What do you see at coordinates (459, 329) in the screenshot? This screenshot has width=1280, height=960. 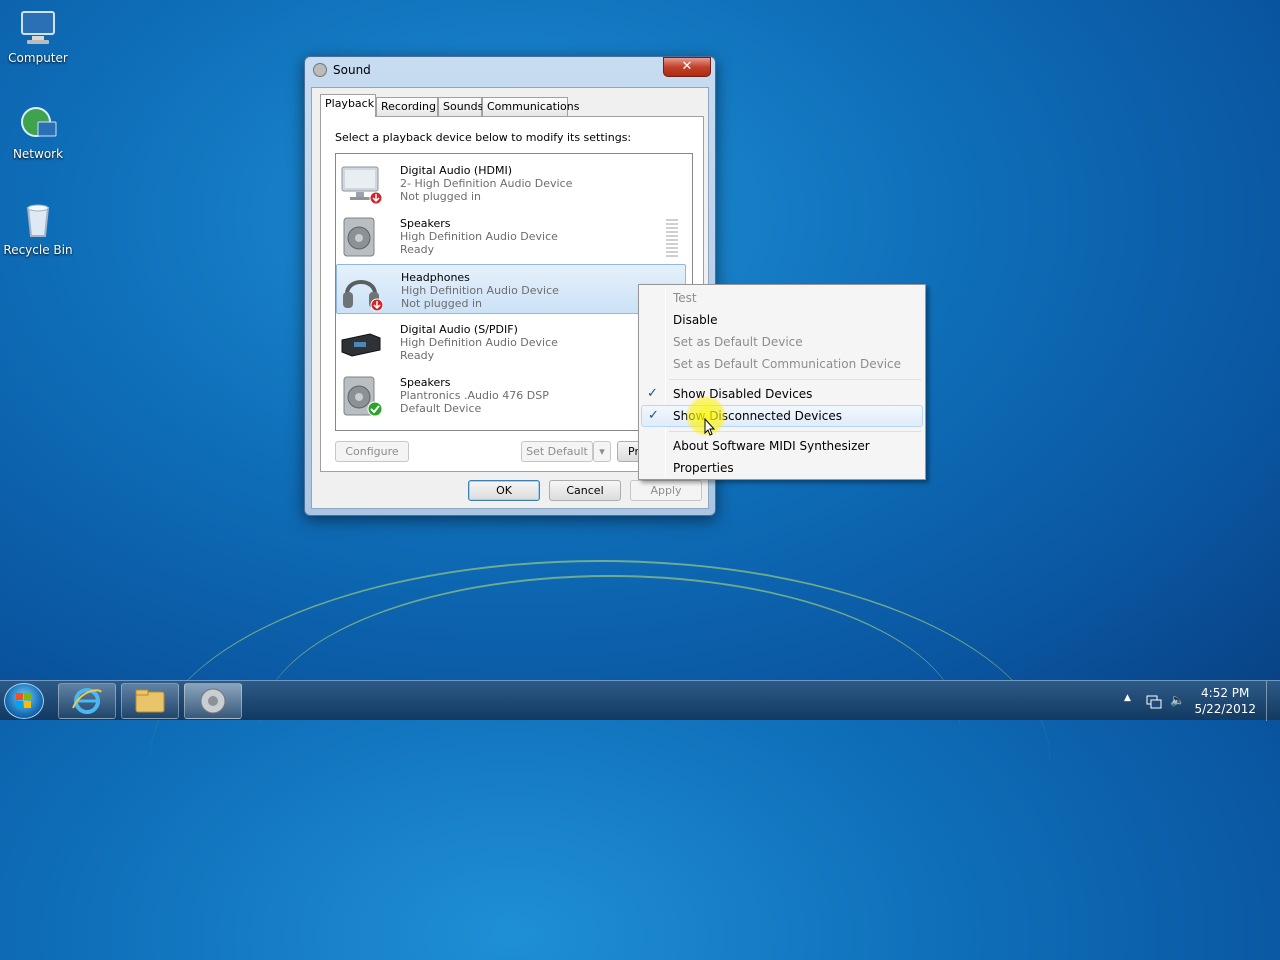 I see `device-name: Digital Audio (S/PDIF)` at bounding box center [459, 329].